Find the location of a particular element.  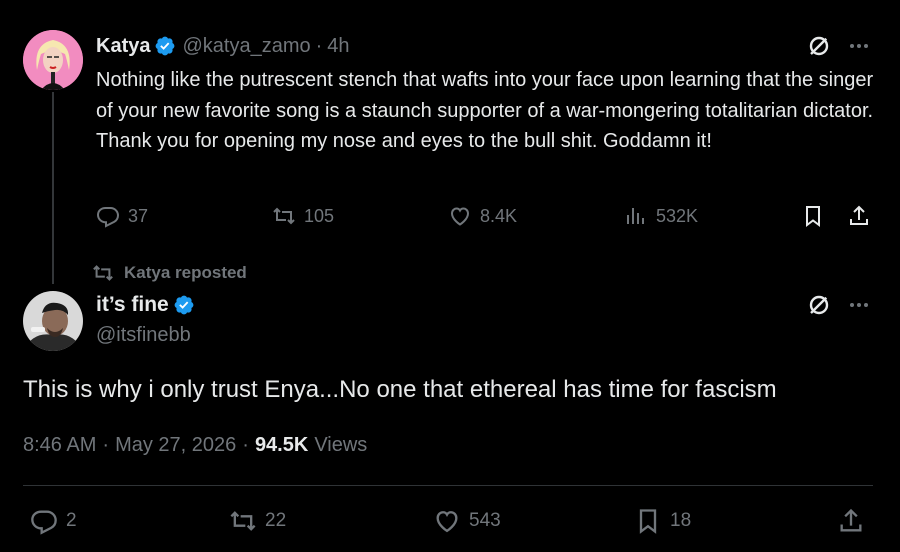

reply-button: 2 is located at coordinates (53, 521).